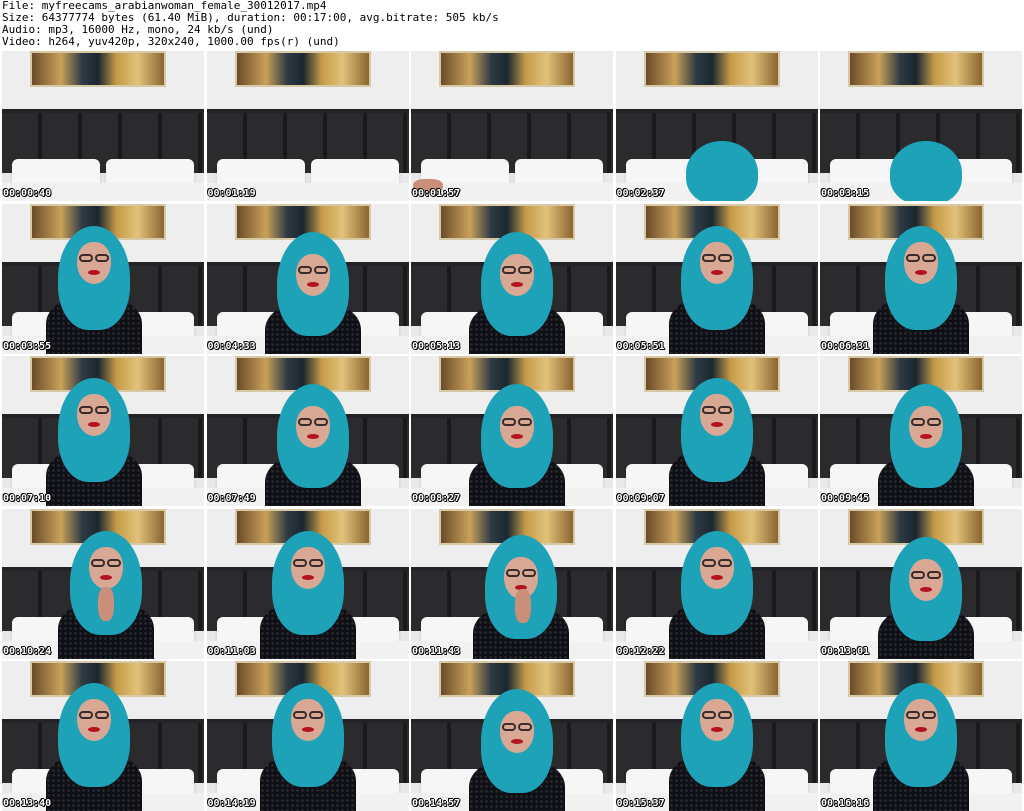  Describe the element at coordinates (307, 278) in the screenshot. I see `video-thumbnail: 00:04:33` at that location.